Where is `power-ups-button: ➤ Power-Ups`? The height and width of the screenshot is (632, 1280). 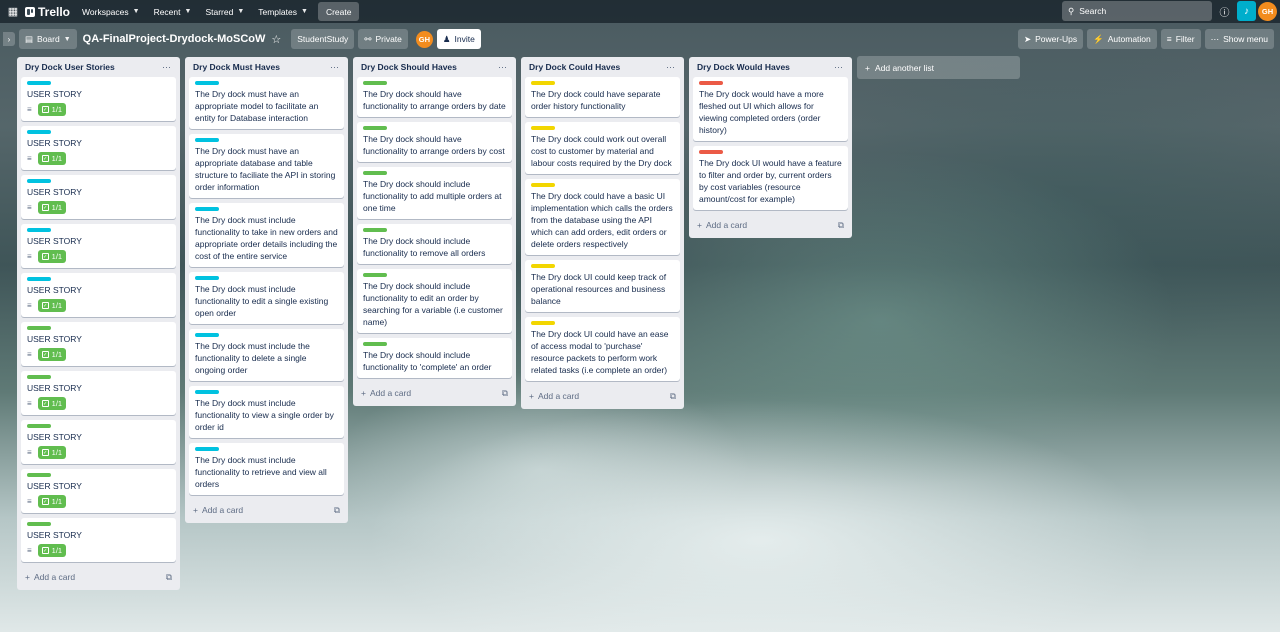 power-ups-button: ➤ Power-Ups is located at coordinates (1050, 39).